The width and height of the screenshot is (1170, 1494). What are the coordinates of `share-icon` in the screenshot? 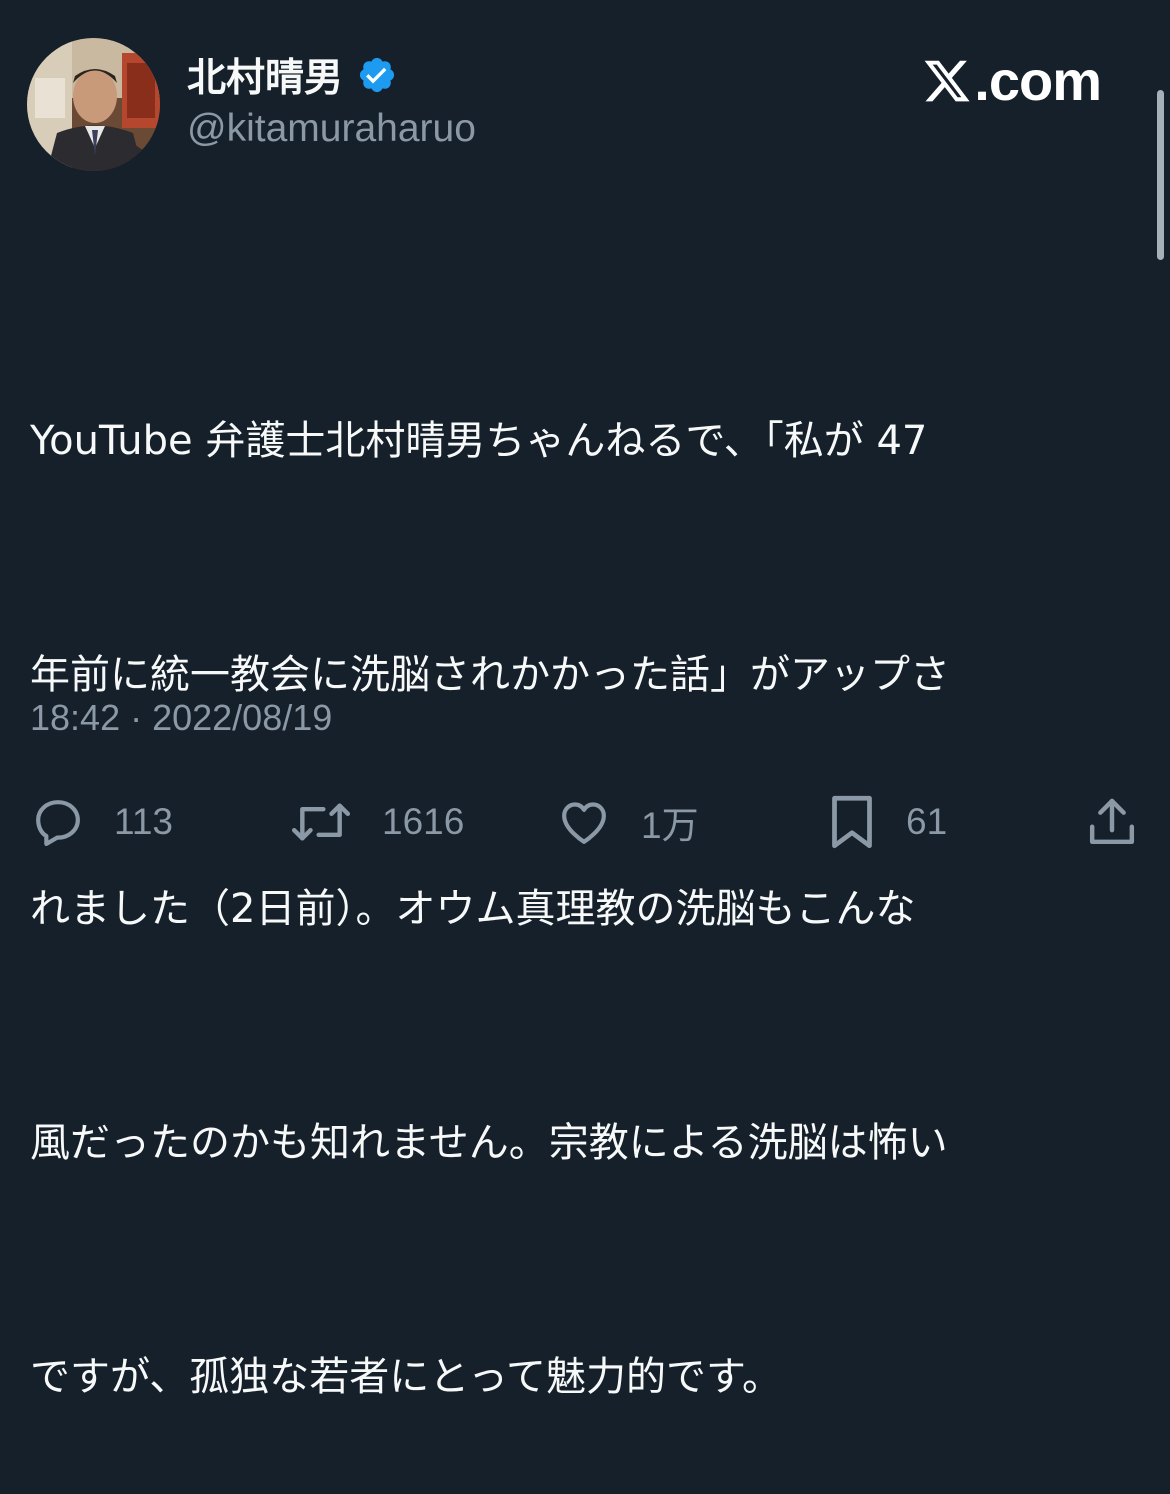 It's located at (1112, 821).